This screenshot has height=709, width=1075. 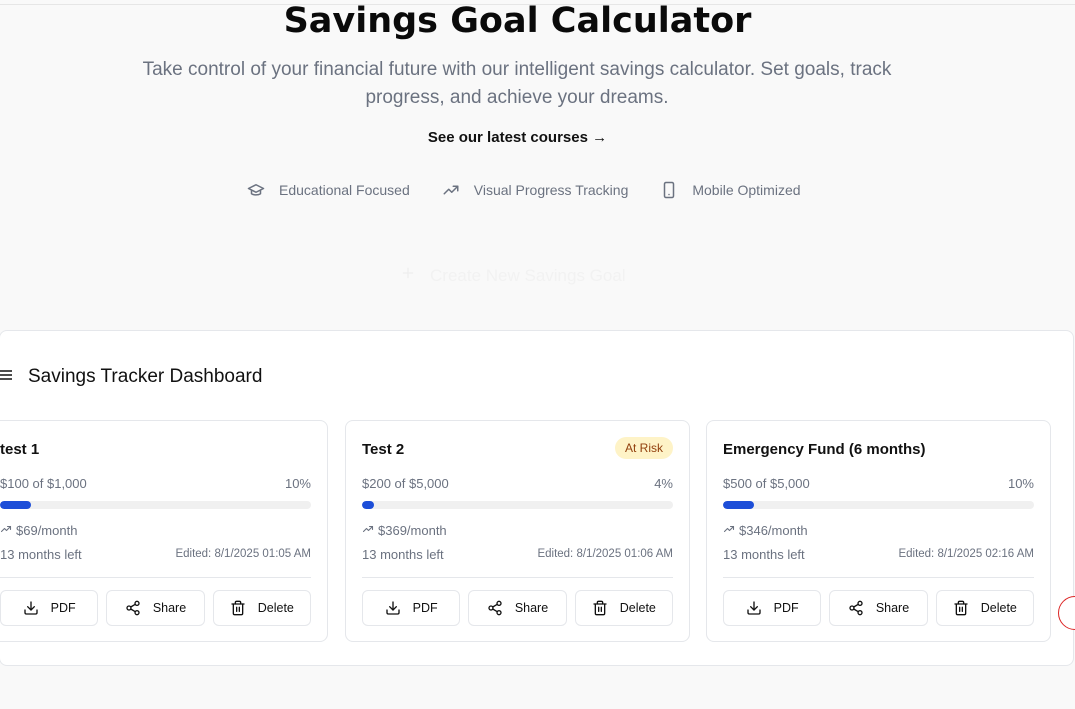 I want to click on dashboard-header: Savings Tracker Dashboard, so click(x=131, y=377).